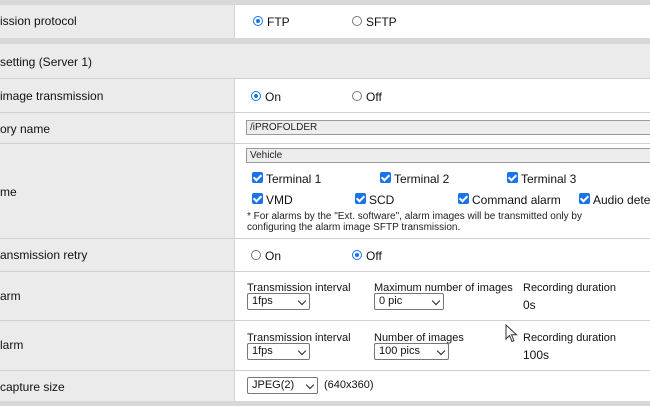 The width and height of the screenshot is (650, 406). Describe the element at coordinates (357, 255) in the screenshot. I see `retry-off-radio` at that location.